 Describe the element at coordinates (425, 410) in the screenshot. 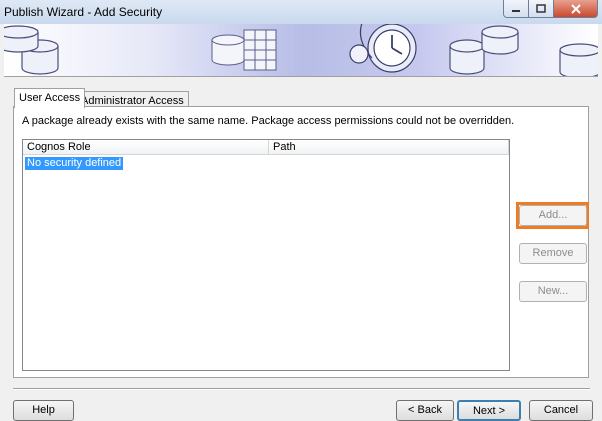

I see `back-button: < Back` at that location.